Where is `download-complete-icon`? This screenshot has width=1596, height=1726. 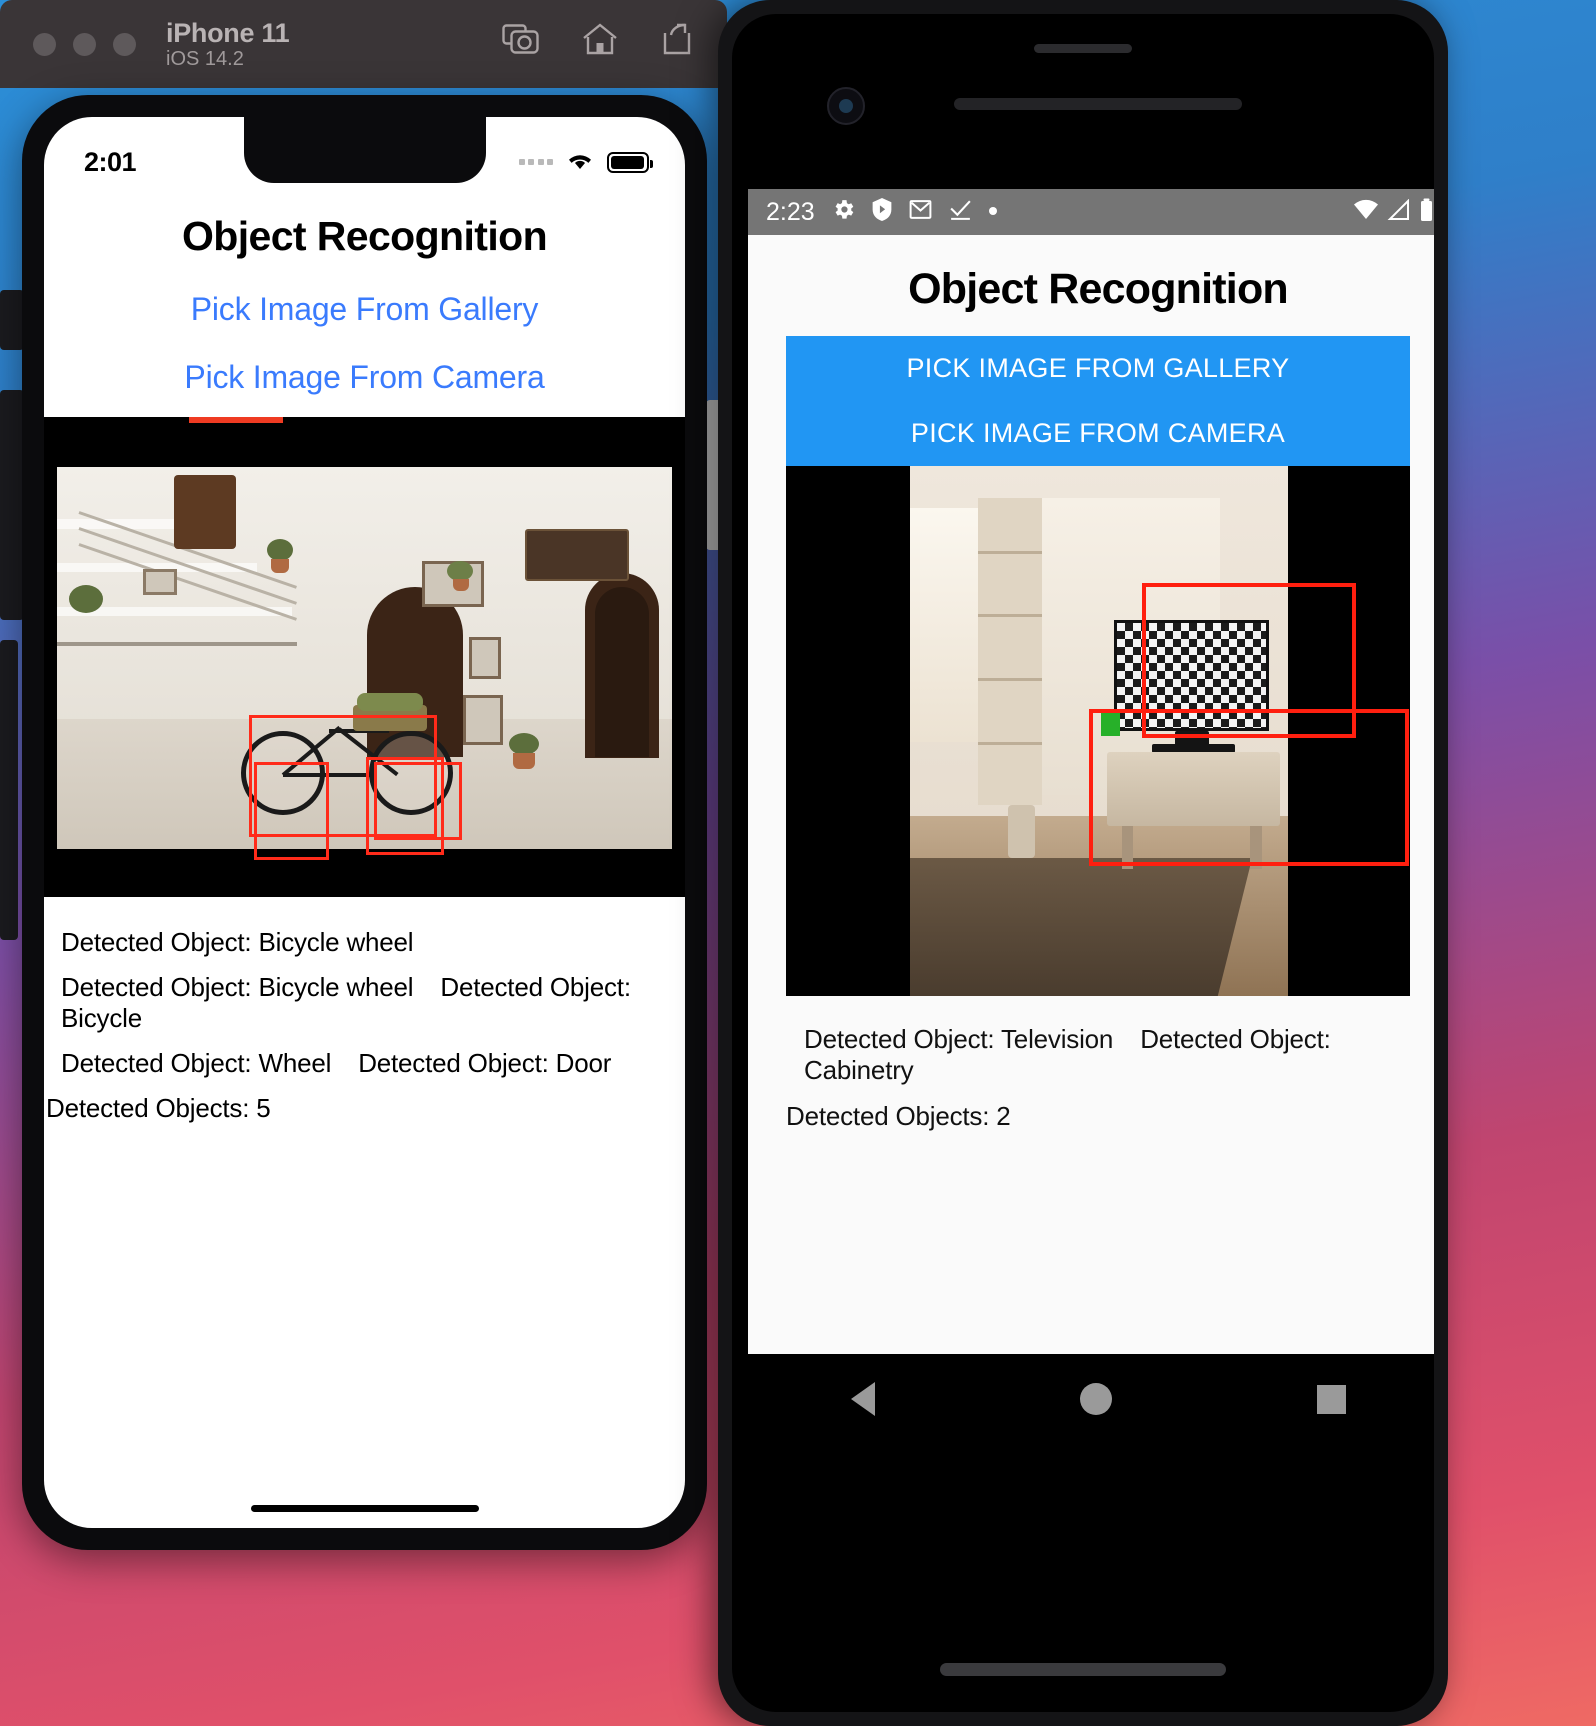 download-complete-icon is located at coordinates (960, 212).